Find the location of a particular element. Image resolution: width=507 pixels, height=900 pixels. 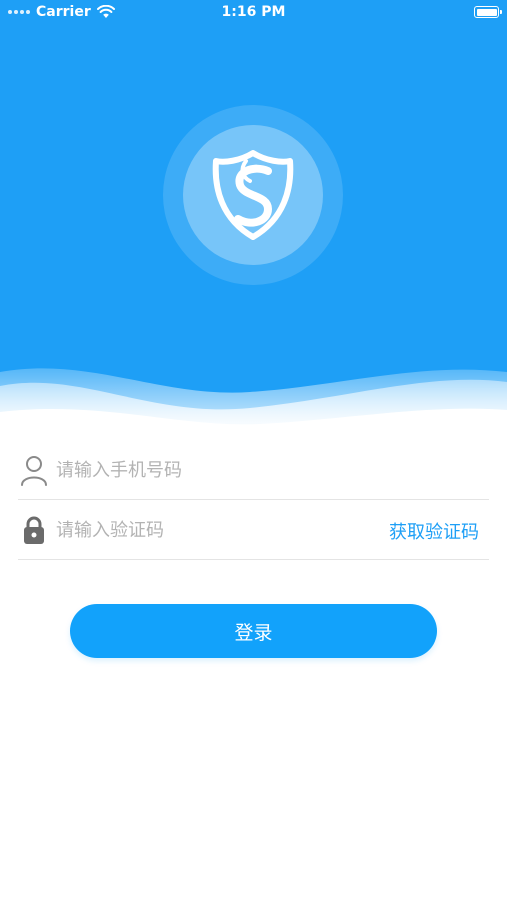

status-bar: Carrier 1:16 PM is located at coordinates (253, 13).